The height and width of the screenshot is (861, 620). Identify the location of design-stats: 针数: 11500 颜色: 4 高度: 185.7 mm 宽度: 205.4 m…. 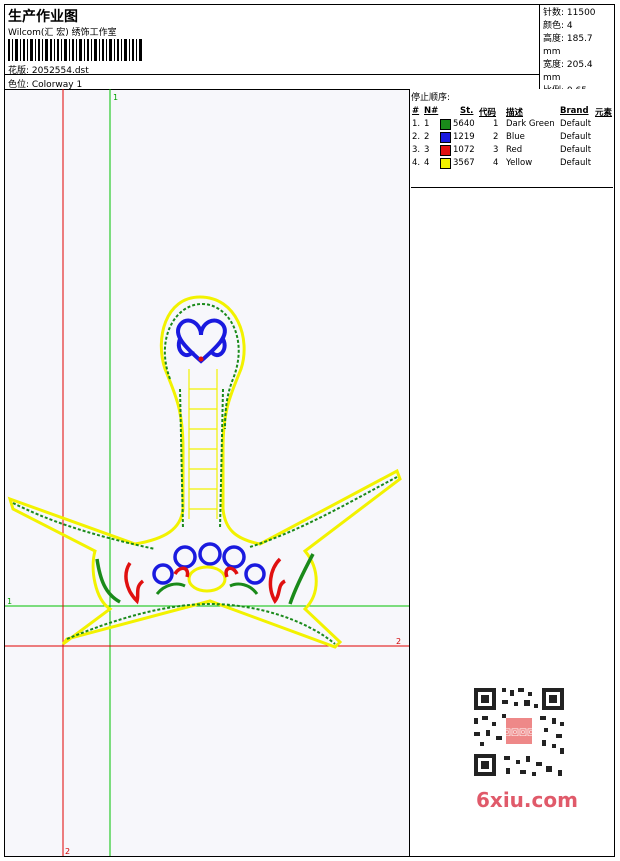
(576, 50).